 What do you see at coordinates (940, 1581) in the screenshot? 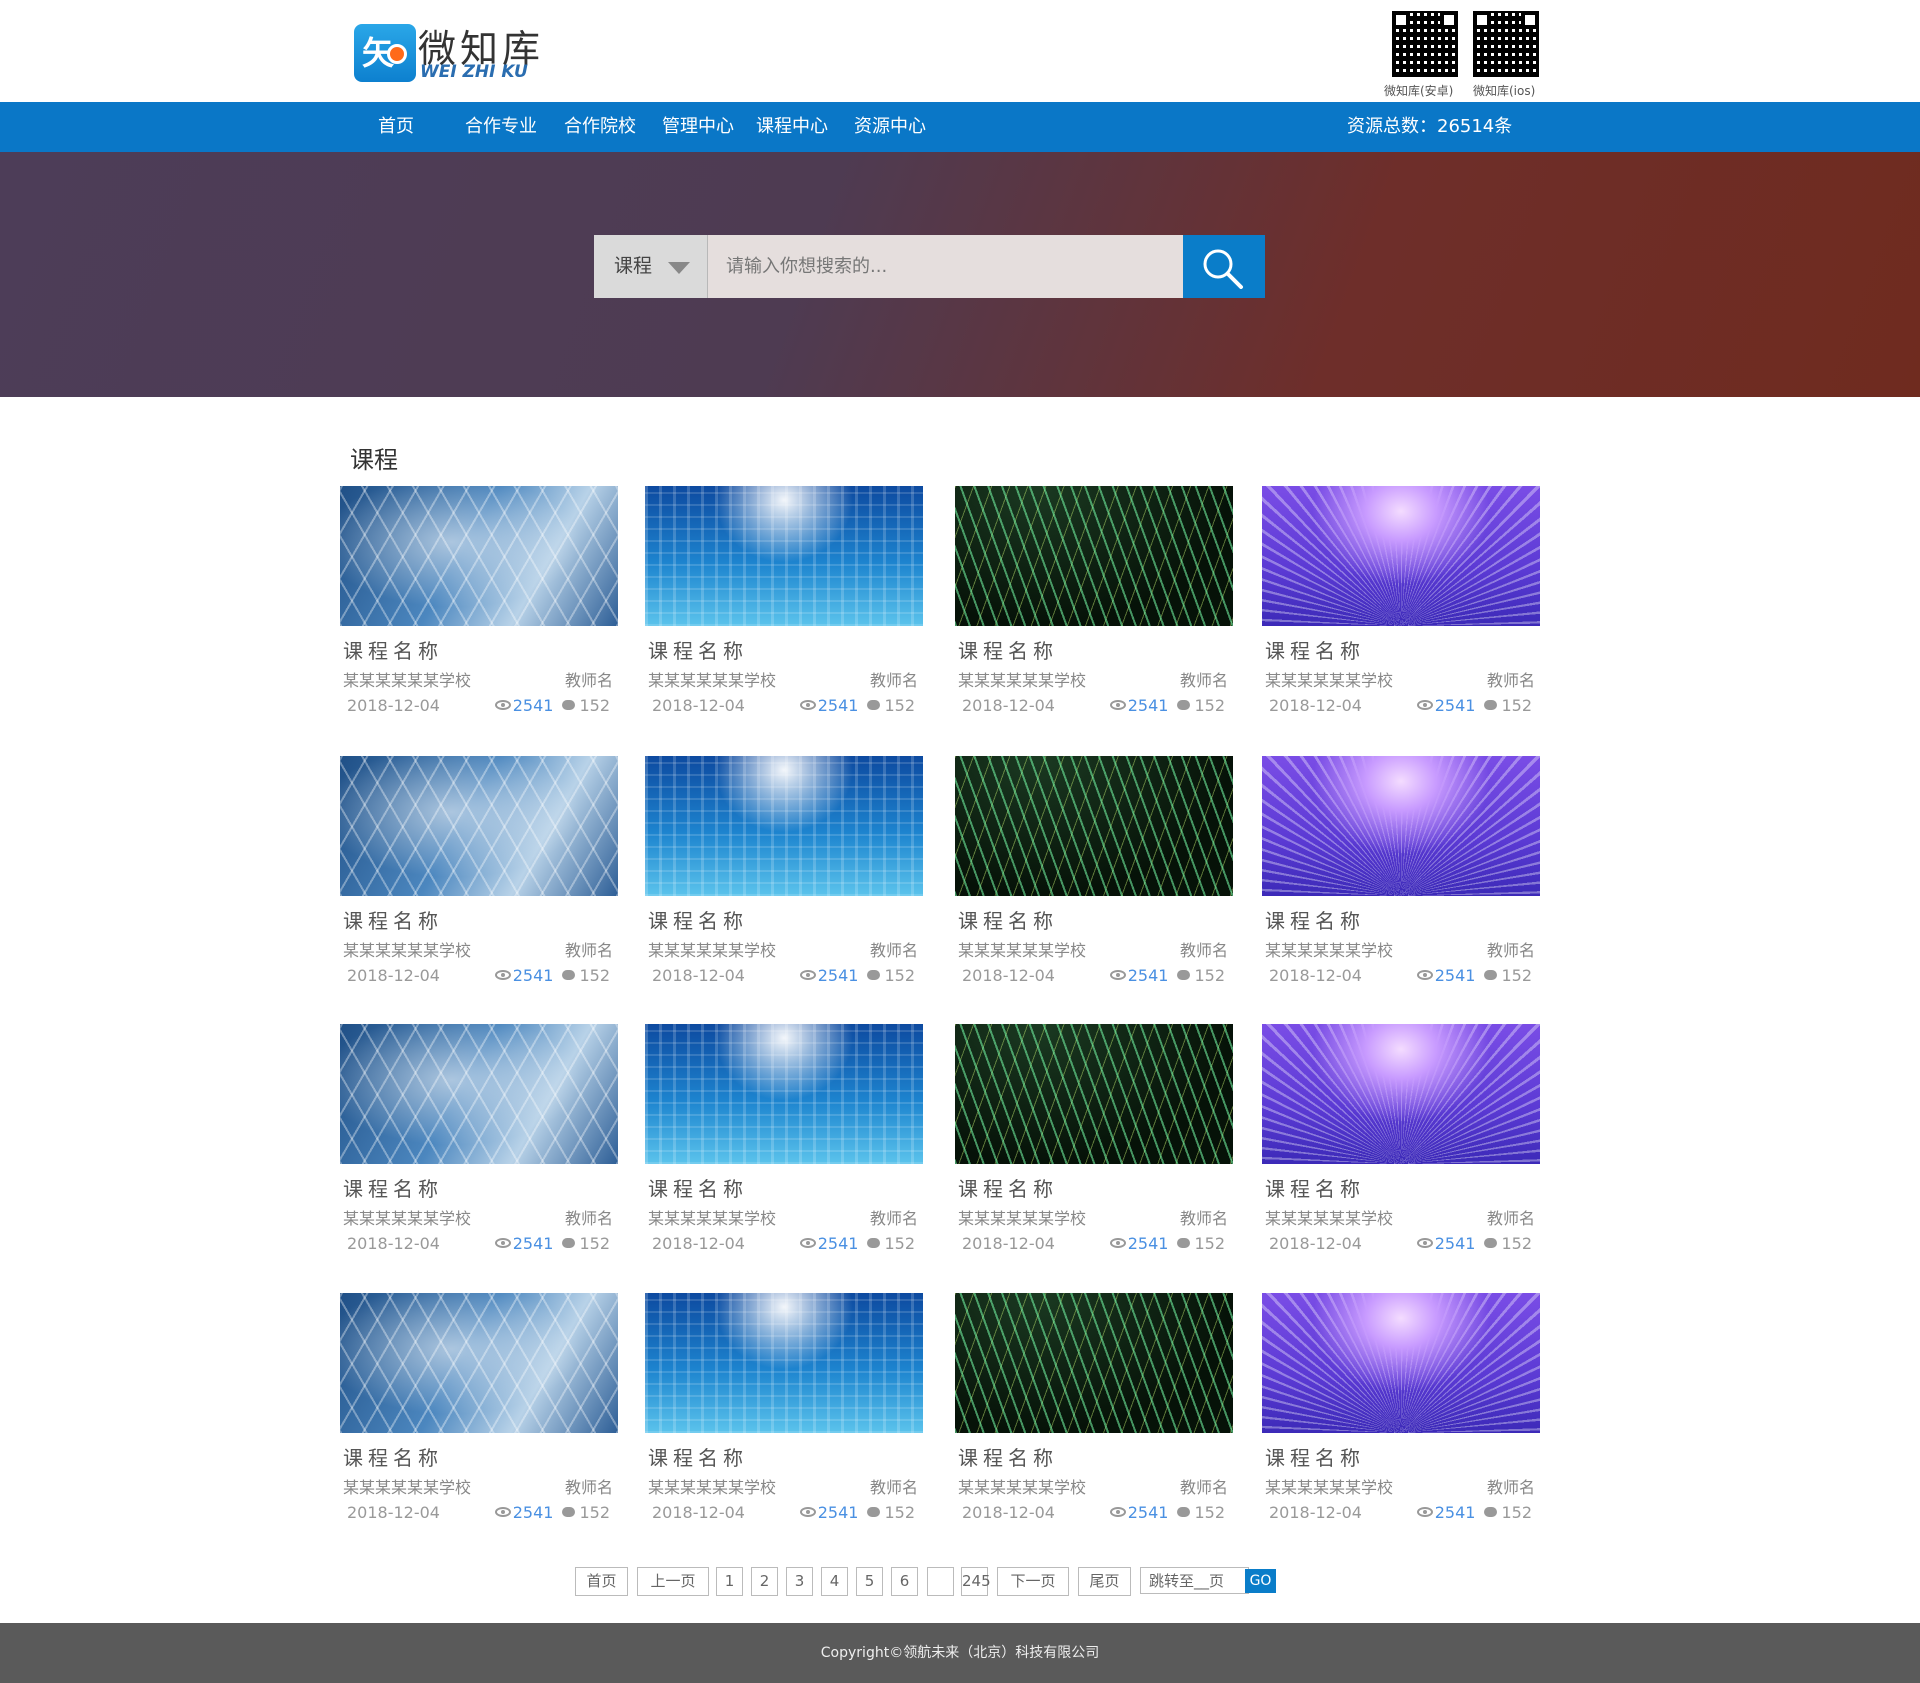
I see `page-ellipsis-button` at bounding box center [940, 1581].